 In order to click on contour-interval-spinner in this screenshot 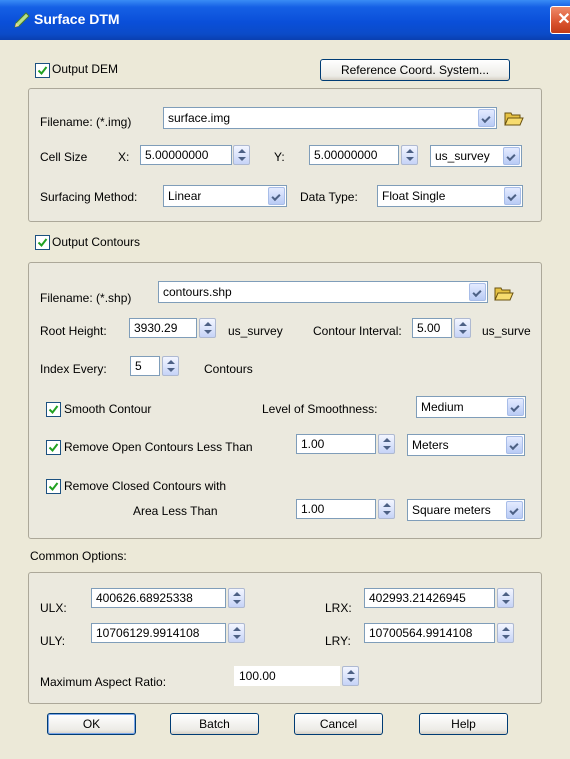, I will do `click(462, 328)`.